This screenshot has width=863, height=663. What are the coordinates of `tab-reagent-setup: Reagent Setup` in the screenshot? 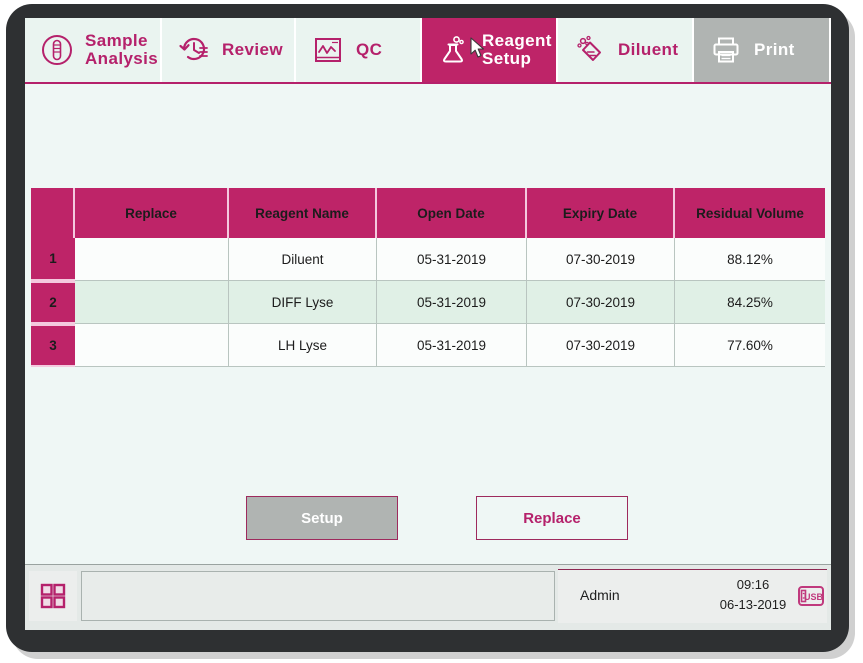 It's located at (490, 50).